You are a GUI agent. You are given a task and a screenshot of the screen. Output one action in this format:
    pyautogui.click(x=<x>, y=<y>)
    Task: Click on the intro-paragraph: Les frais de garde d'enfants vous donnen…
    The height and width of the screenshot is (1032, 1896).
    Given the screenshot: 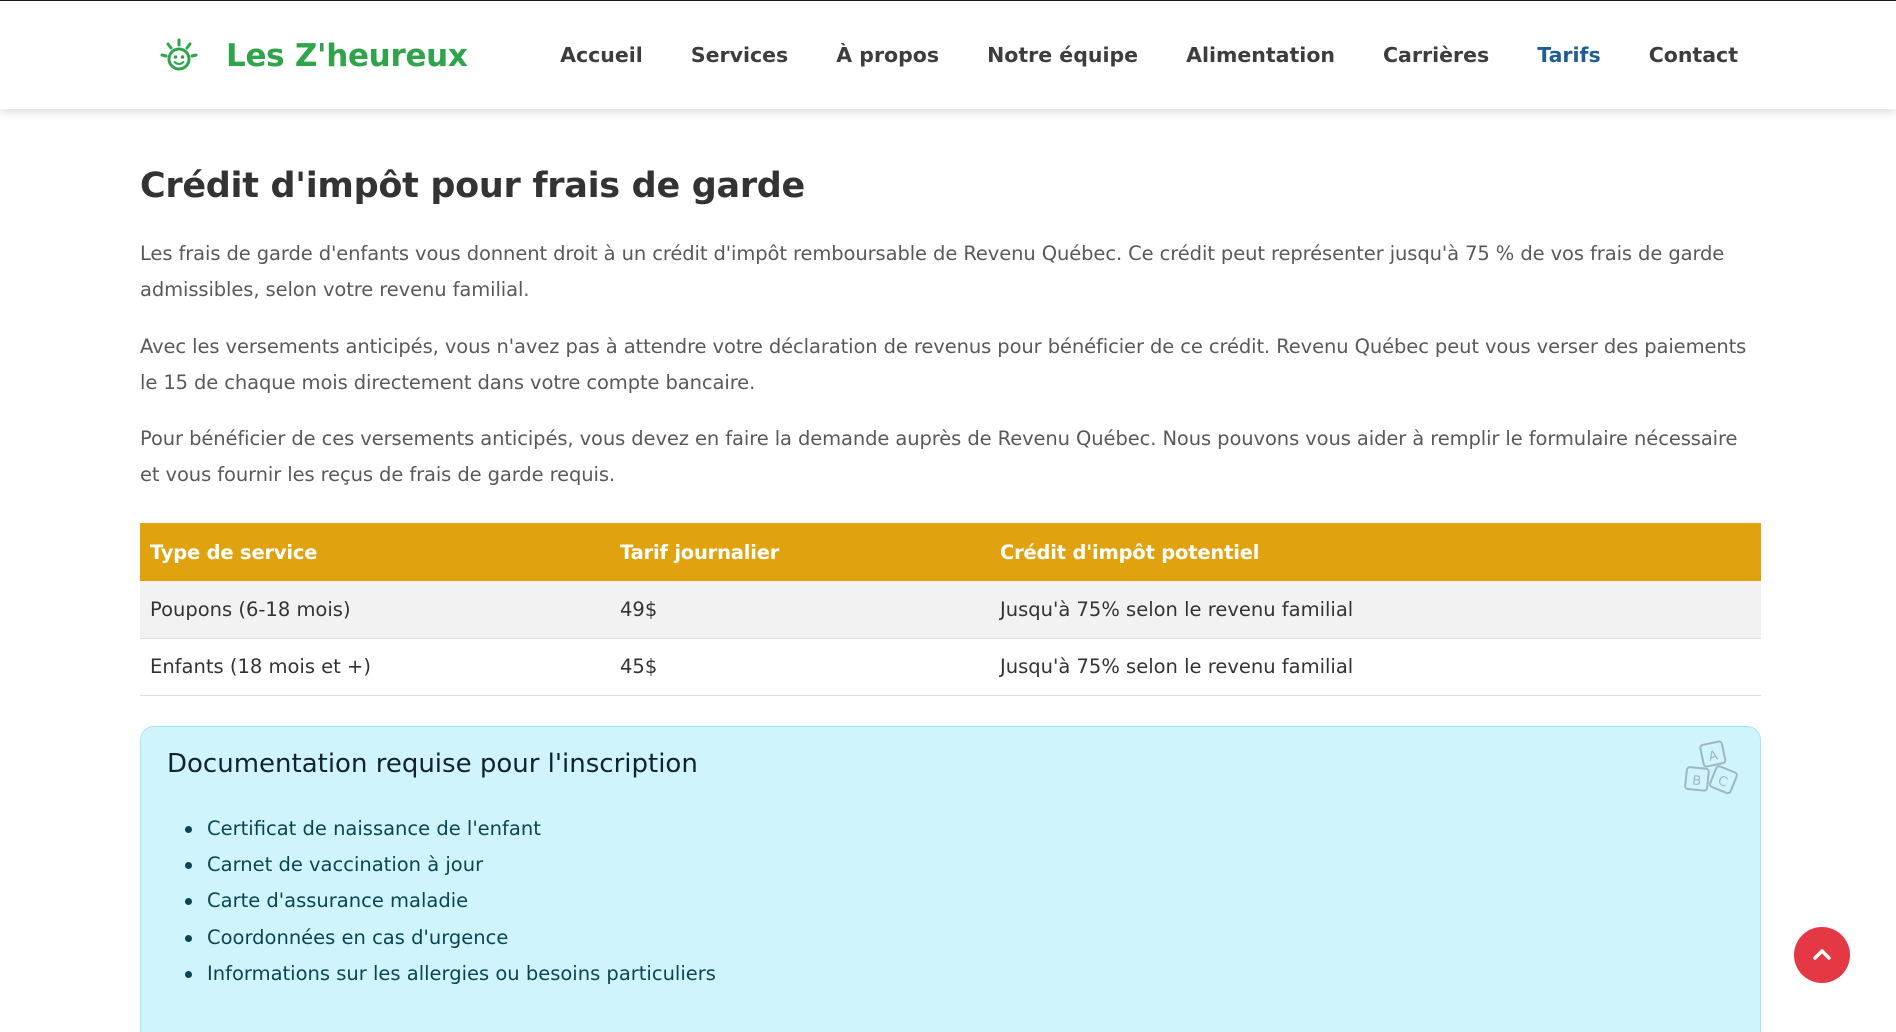 What is the action you would take?
    pyautogui.click(x=932, y=271)
    